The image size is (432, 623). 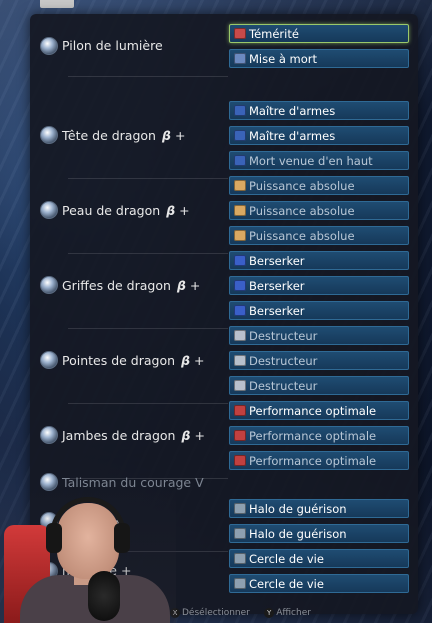 I want to click on equipment-piece: Tête de dragon β +, so click(x=112, y=135).